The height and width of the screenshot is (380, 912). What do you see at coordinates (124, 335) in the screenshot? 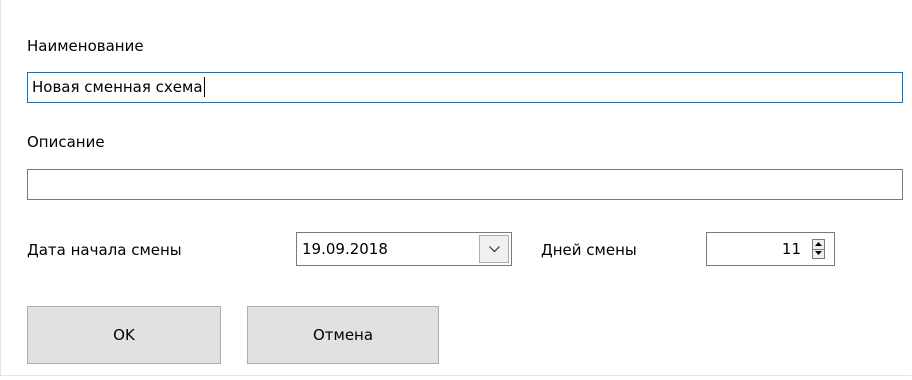
I see `ok-button: OK` at bounding box center [124, 335].